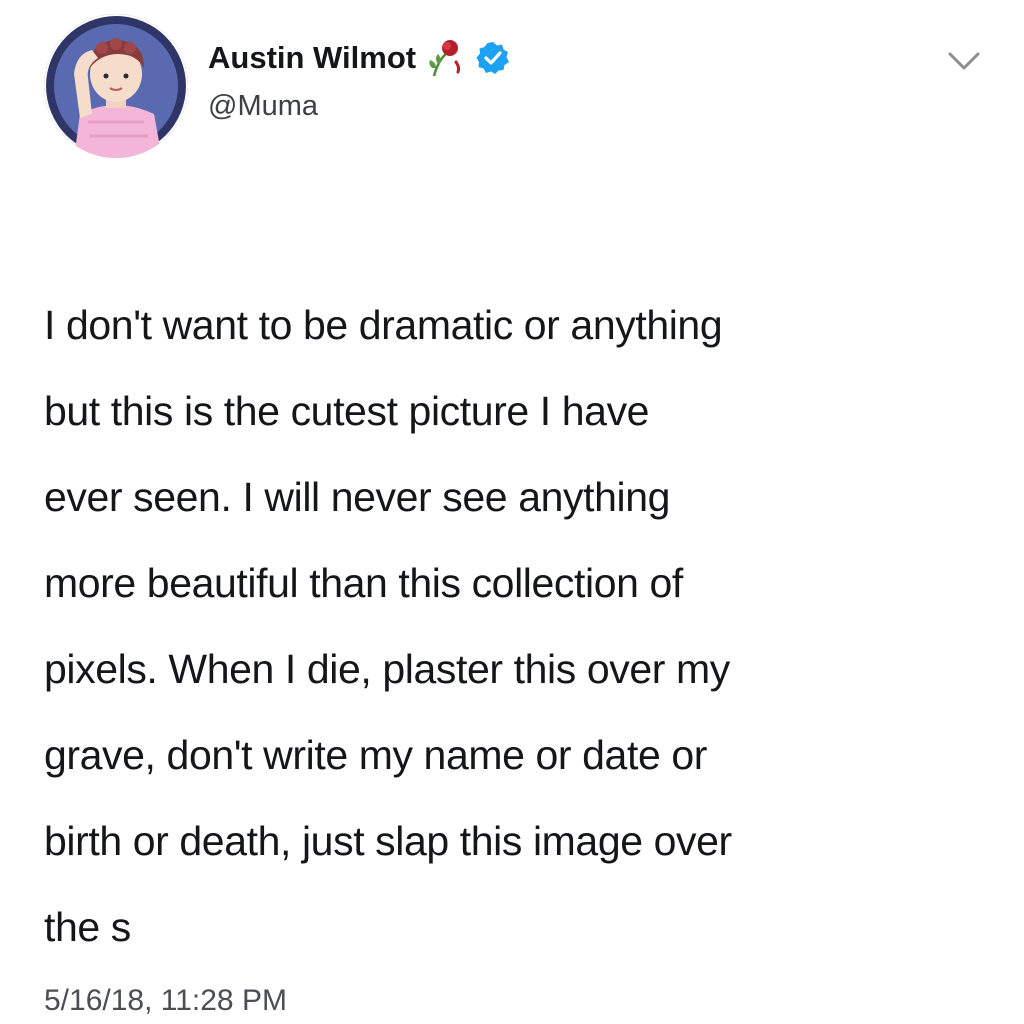  Describe the element at coordinates (312, 58) in the screenshot. I see `author-display-name: Austin Wilmot` at that location.